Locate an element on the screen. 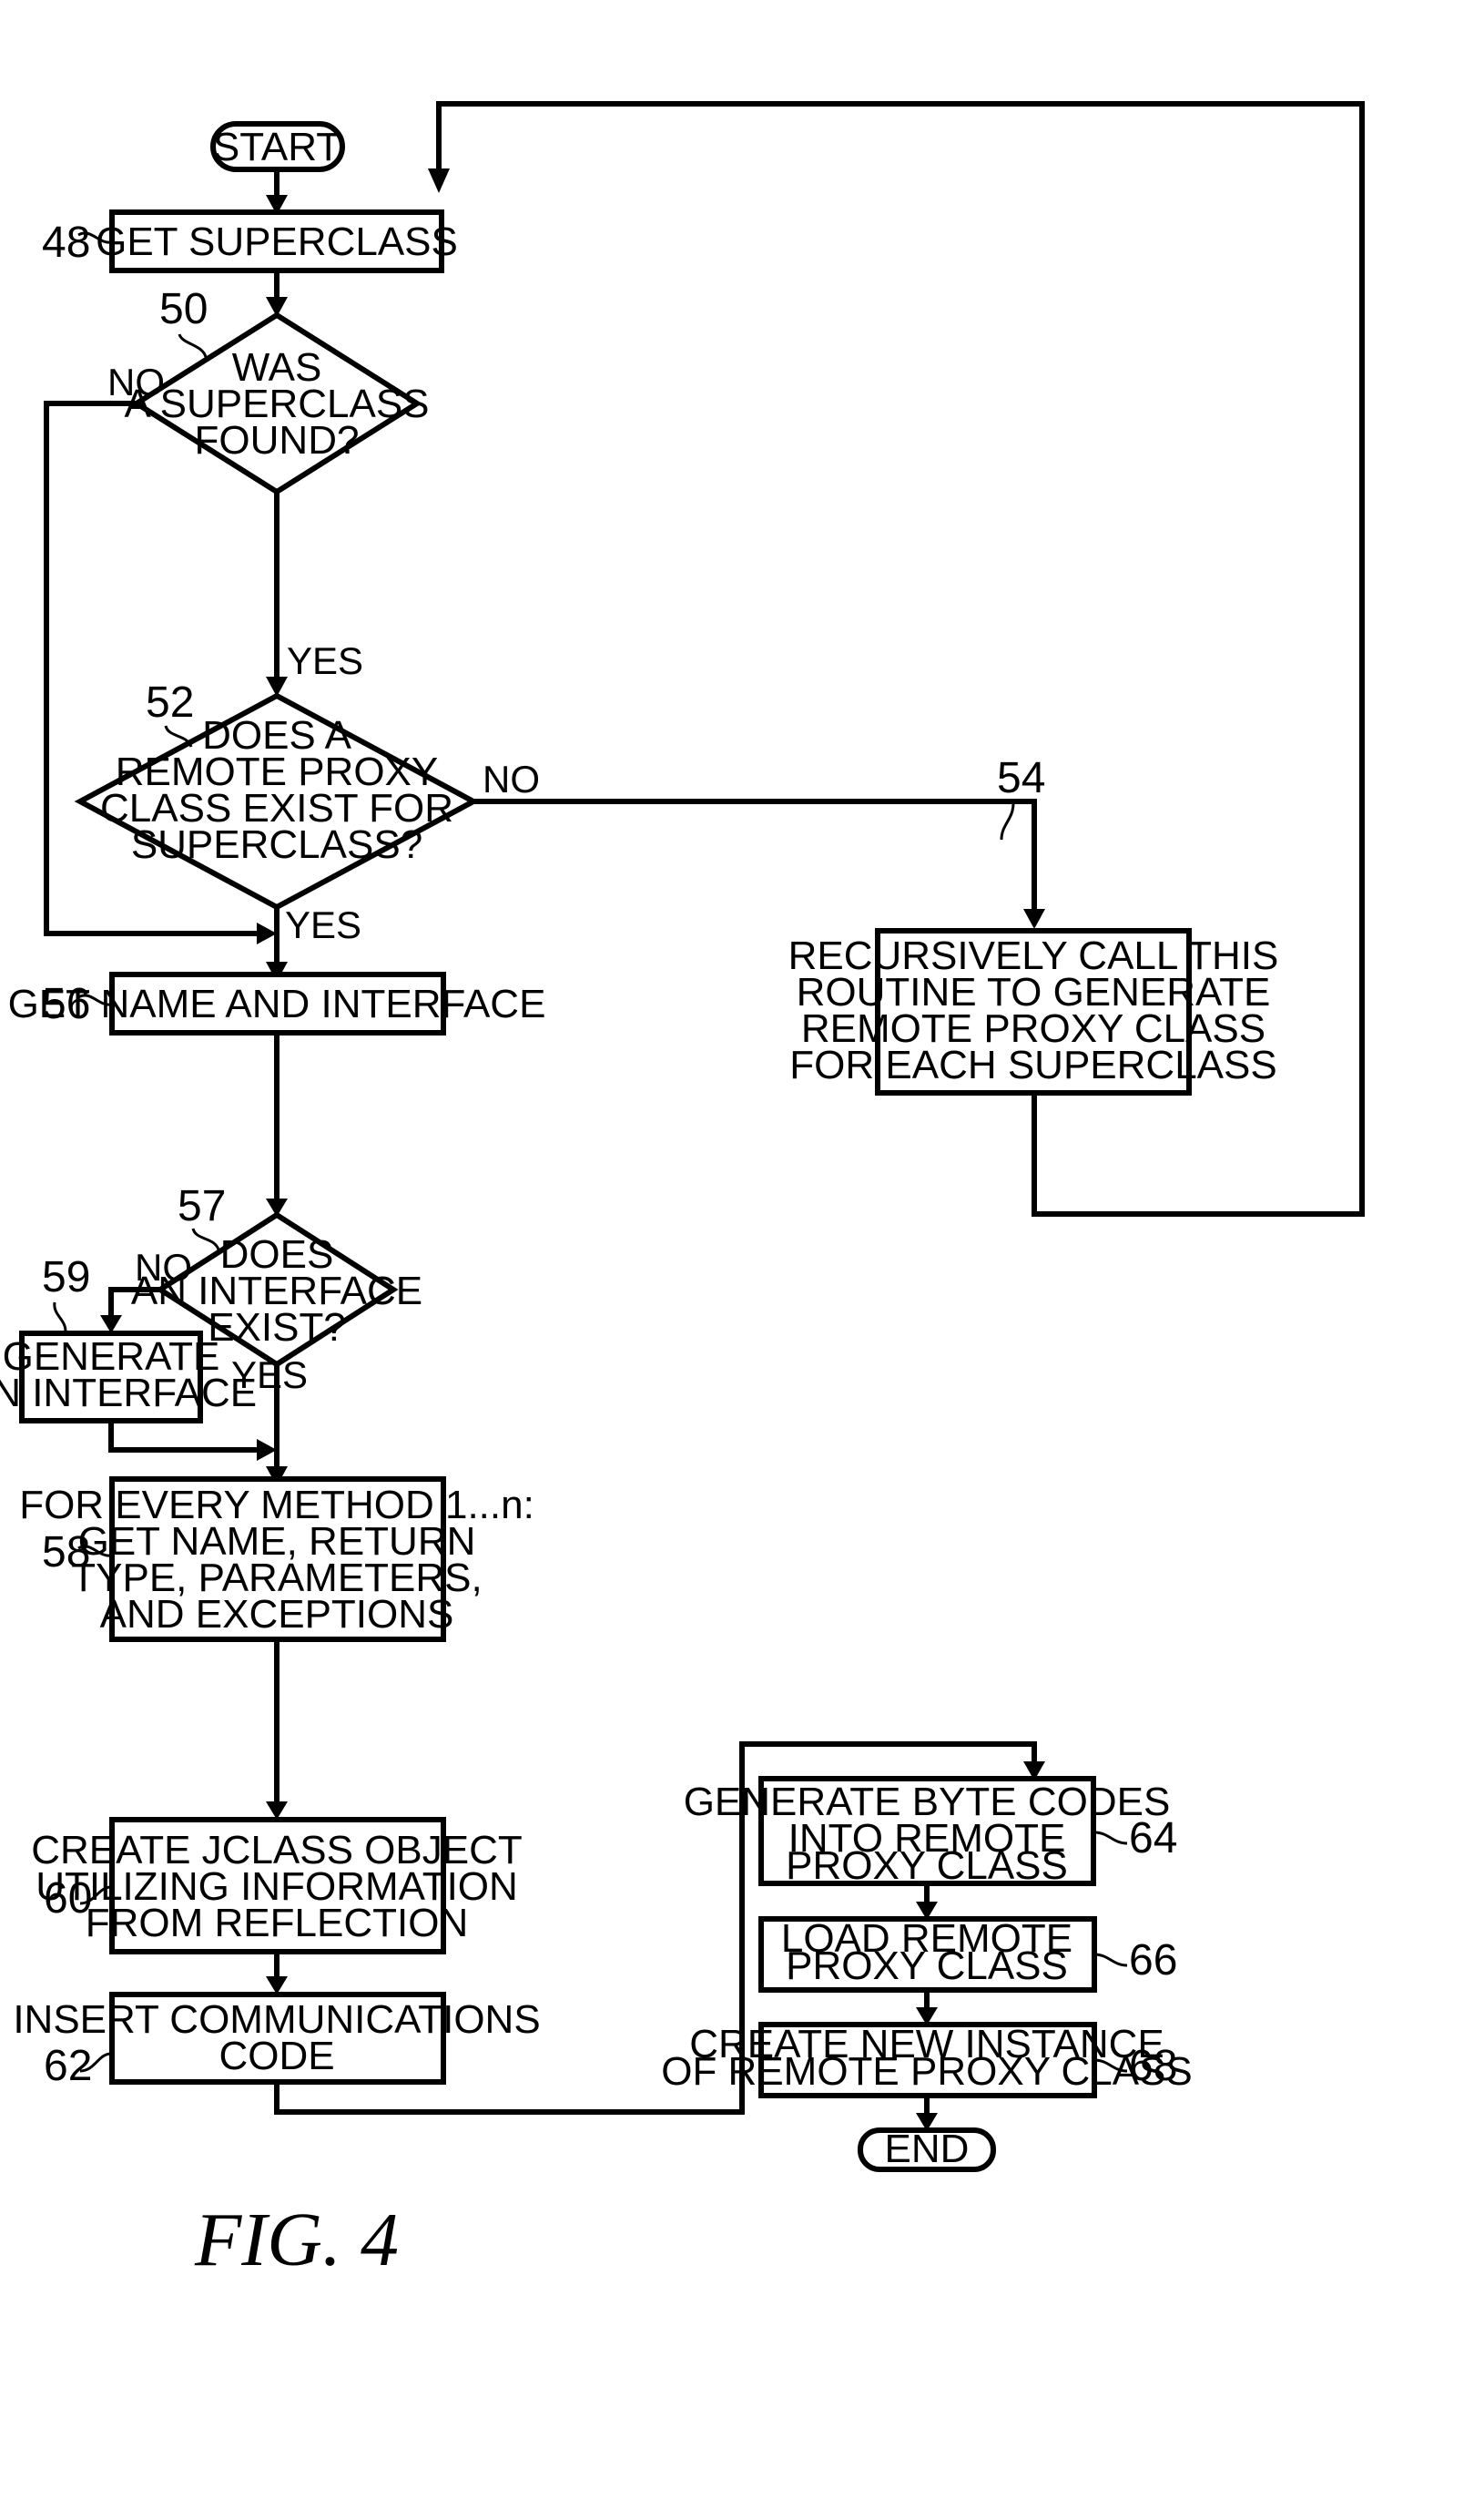 Image resolution: width=1484 pixels, height=2520 pixels. step-59-generate-interface: GENERATE AN INTERFACE is located at coordinates (128, 1377).